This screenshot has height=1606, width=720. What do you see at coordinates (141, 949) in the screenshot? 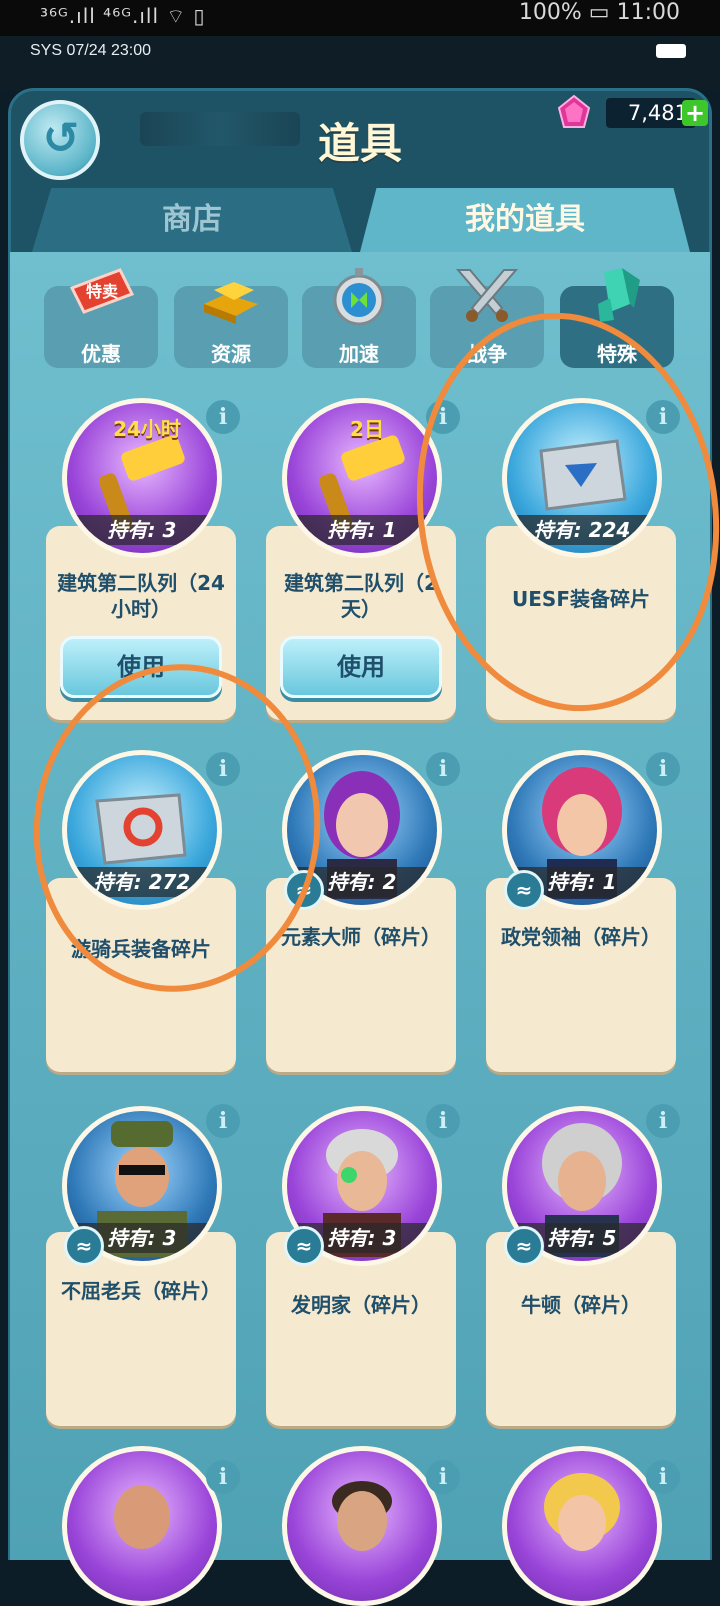
I see `item-name: 游骑兵装备碎片` at bounding box center [141, 949].